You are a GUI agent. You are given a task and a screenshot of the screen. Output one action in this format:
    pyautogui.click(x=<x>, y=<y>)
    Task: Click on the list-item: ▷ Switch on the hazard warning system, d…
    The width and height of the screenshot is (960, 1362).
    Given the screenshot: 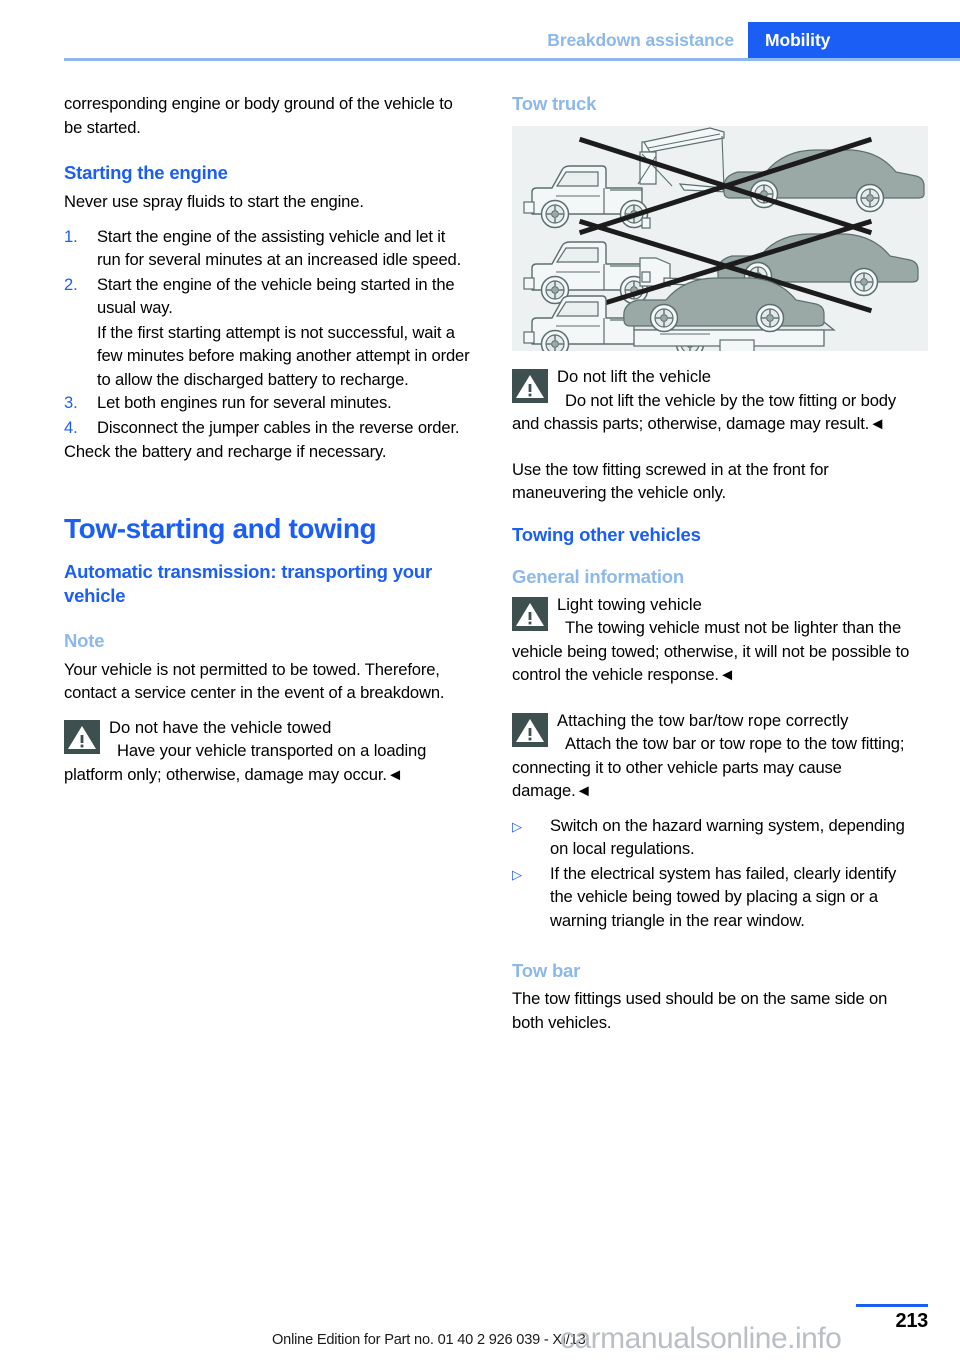 What is the action you would take?
    pyautogui.click(x=716, y=837)
    